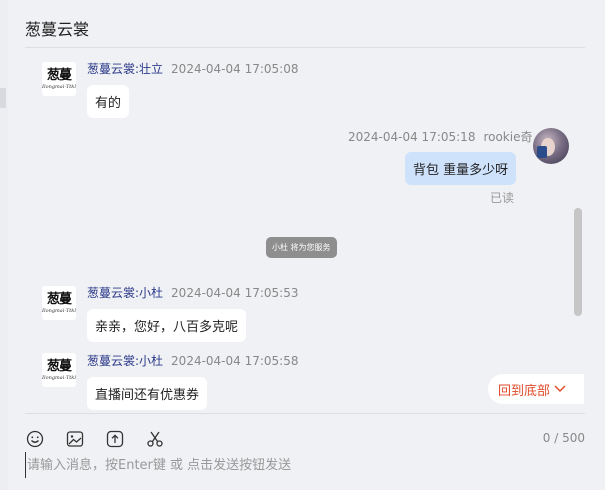  Describe the element at coordinates (235, 69) in the screenshot. I see `message-time: 2024-04-04 17:05:08` at that location.